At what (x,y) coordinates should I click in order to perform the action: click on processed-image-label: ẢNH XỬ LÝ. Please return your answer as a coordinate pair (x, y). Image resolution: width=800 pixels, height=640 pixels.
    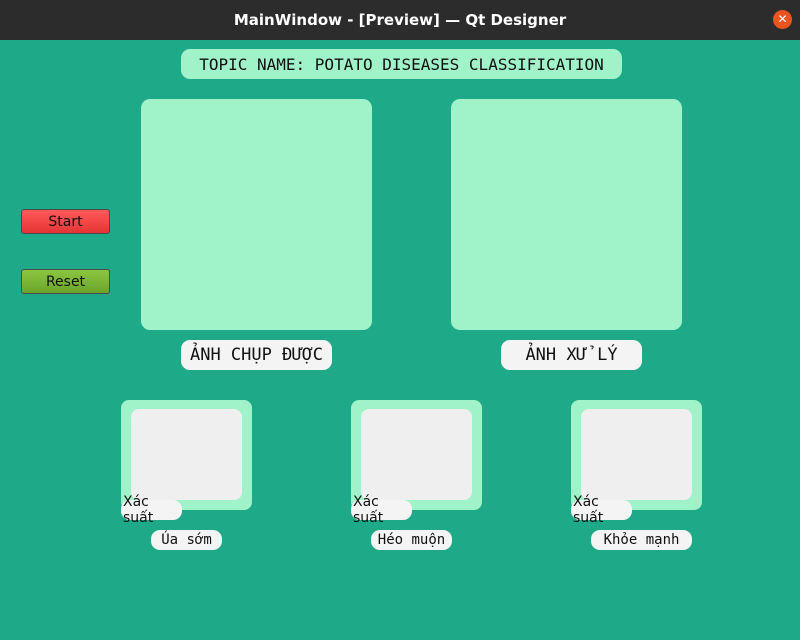
    Looking at the image, I should click on (571, 355).